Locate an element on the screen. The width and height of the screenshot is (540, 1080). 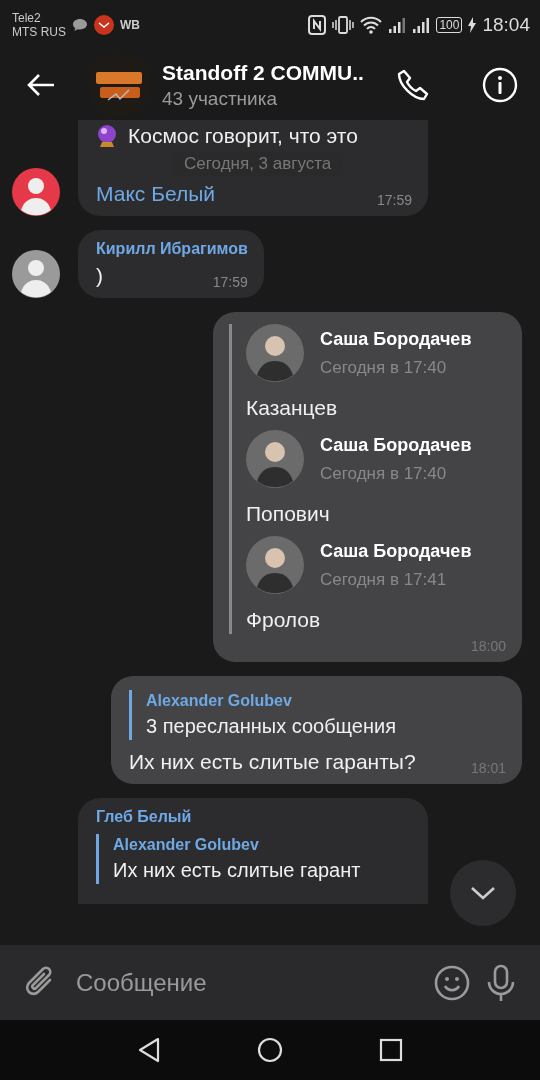
emoji-icon is located at coordinates (452, 982).